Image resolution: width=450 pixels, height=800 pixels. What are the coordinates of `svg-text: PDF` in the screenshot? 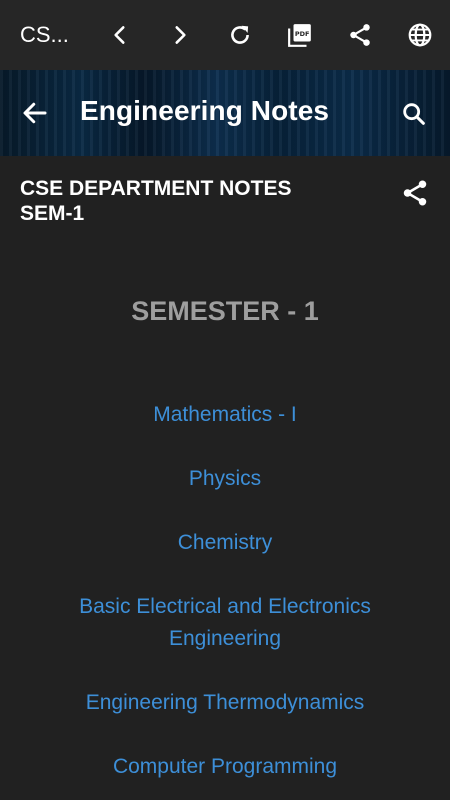 It's located at (302, 34).